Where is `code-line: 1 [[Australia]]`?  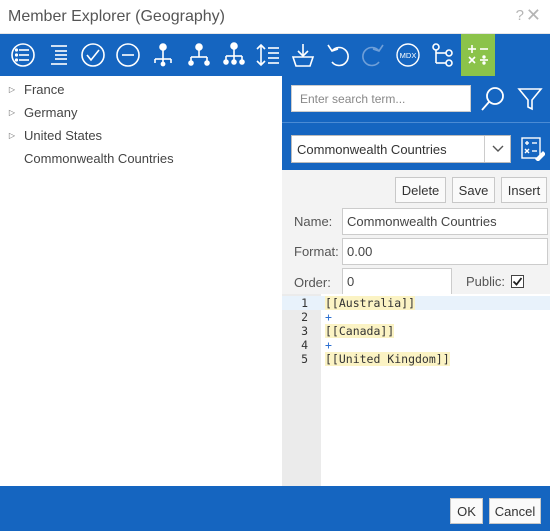 code-line: 1 [[Australia]] is located at coordinates (416, 303).